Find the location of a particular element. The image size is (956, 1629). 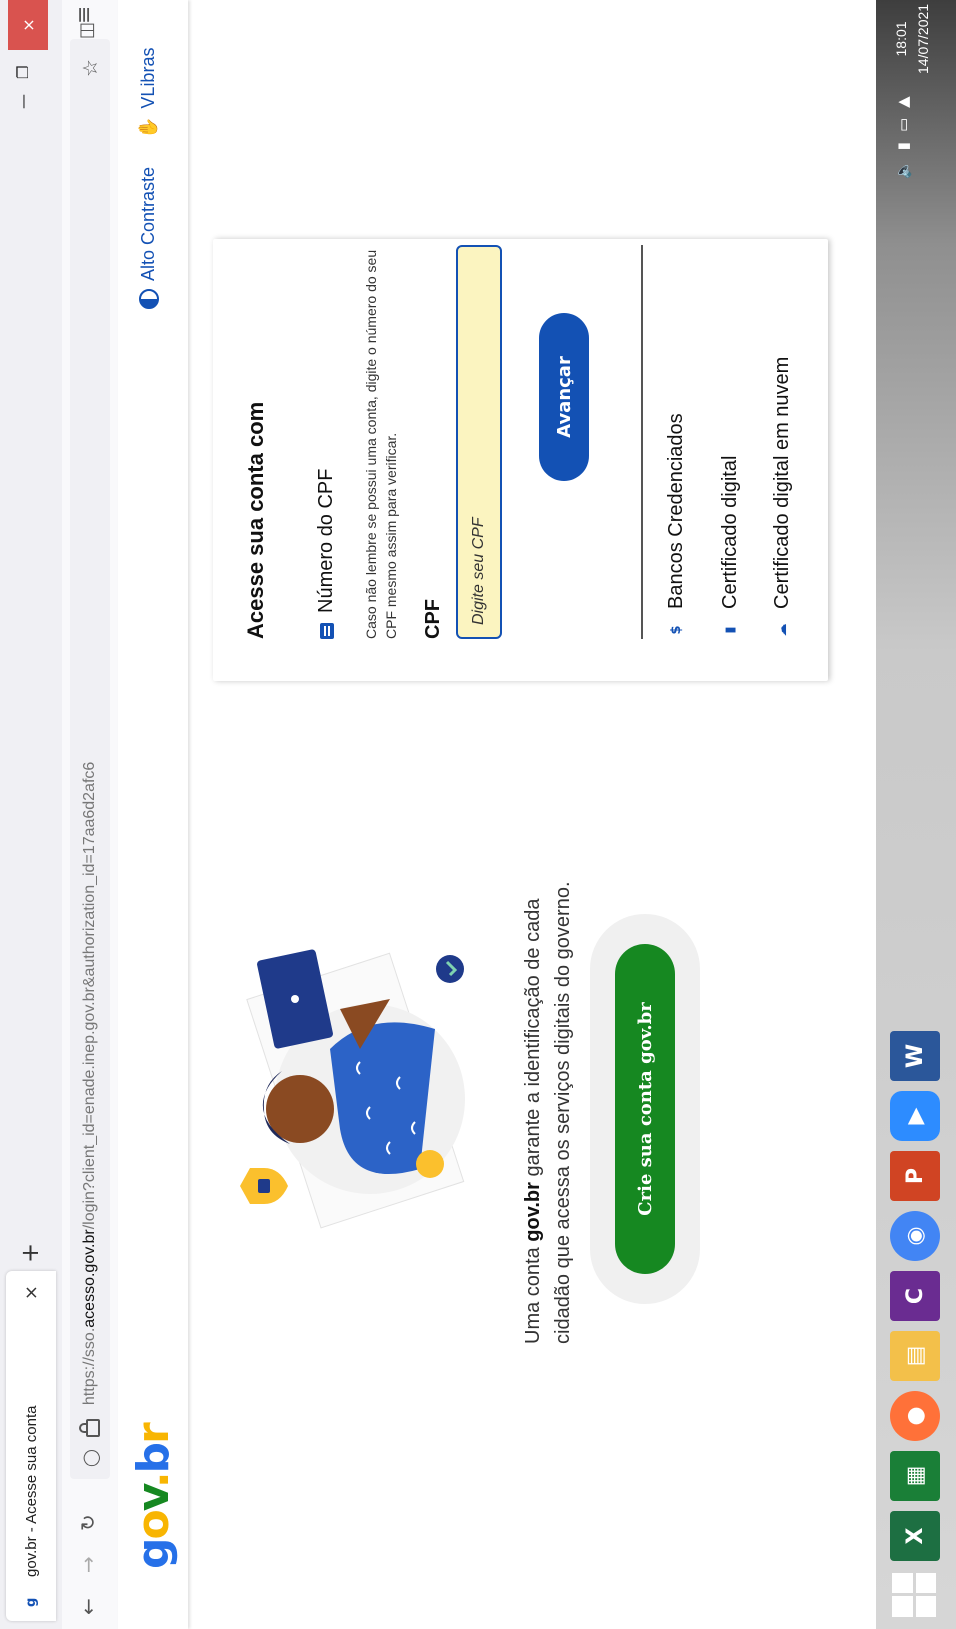

forward-arrow-icon: → is located at coordinates (88, 1564).